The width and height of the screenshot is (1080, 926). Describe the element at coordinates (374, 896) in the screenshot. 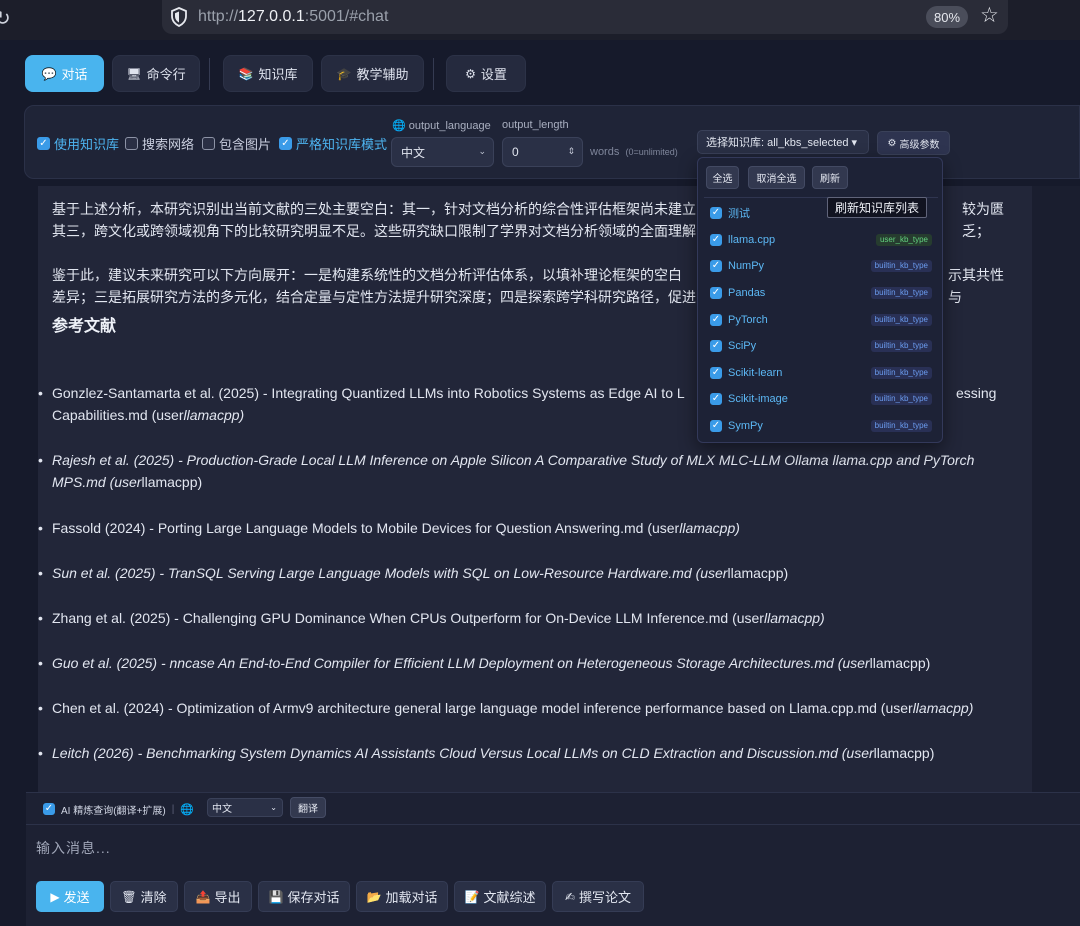

I see `folder-icon: 📂` at that location.